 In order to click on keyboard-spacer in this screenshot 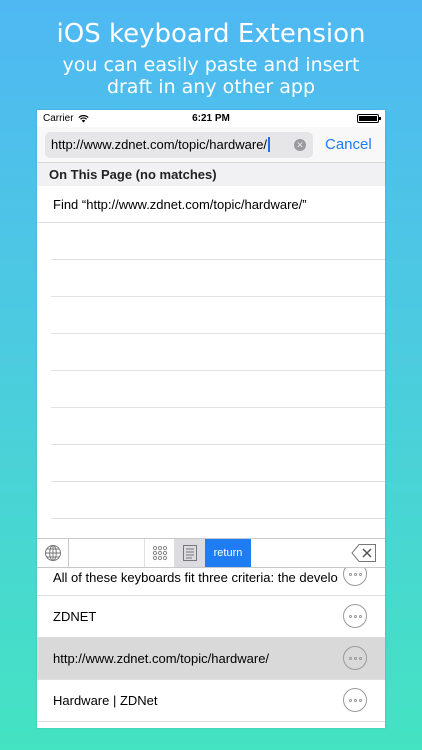, I will do `click(107, 553)`.